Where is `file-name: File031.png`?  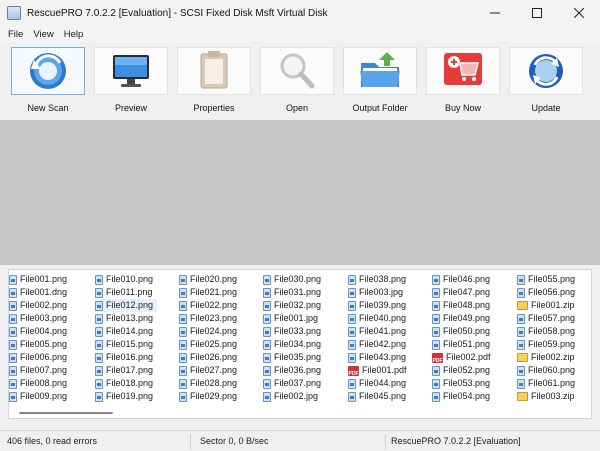
file-name: File031.png is located at coordinates (298, 292).